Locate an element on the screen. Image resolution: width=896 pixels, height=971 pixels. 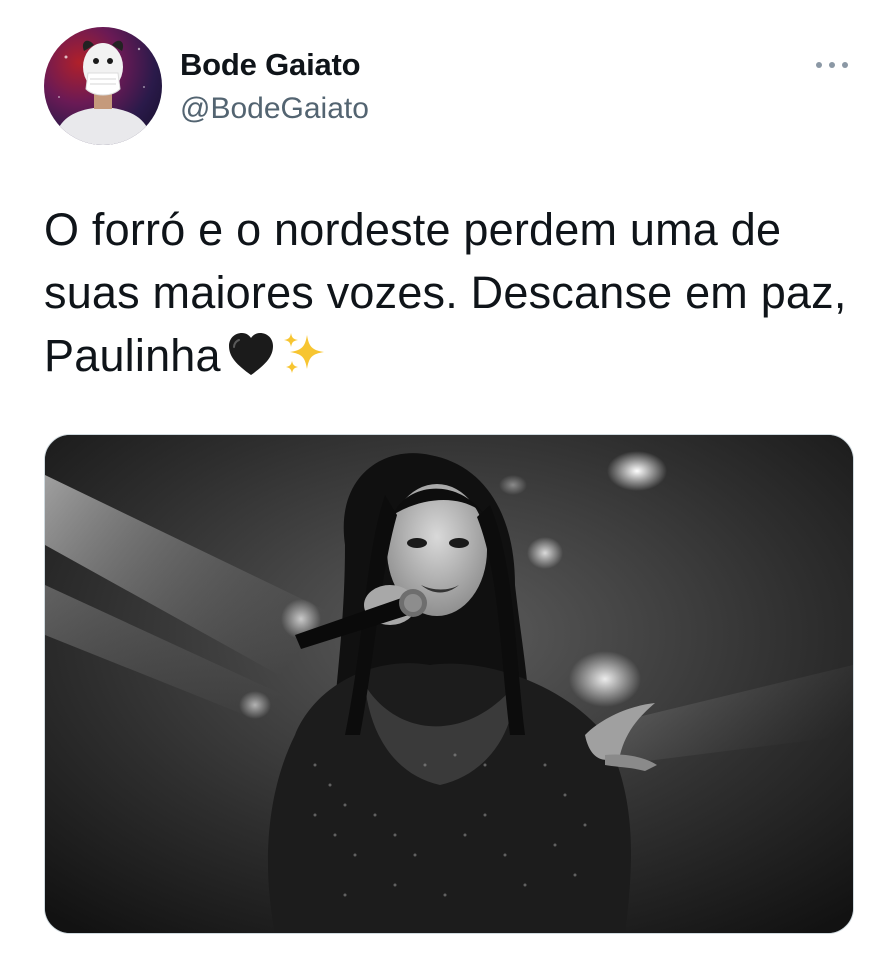
more-options-button is located at coordinates (832, 65).